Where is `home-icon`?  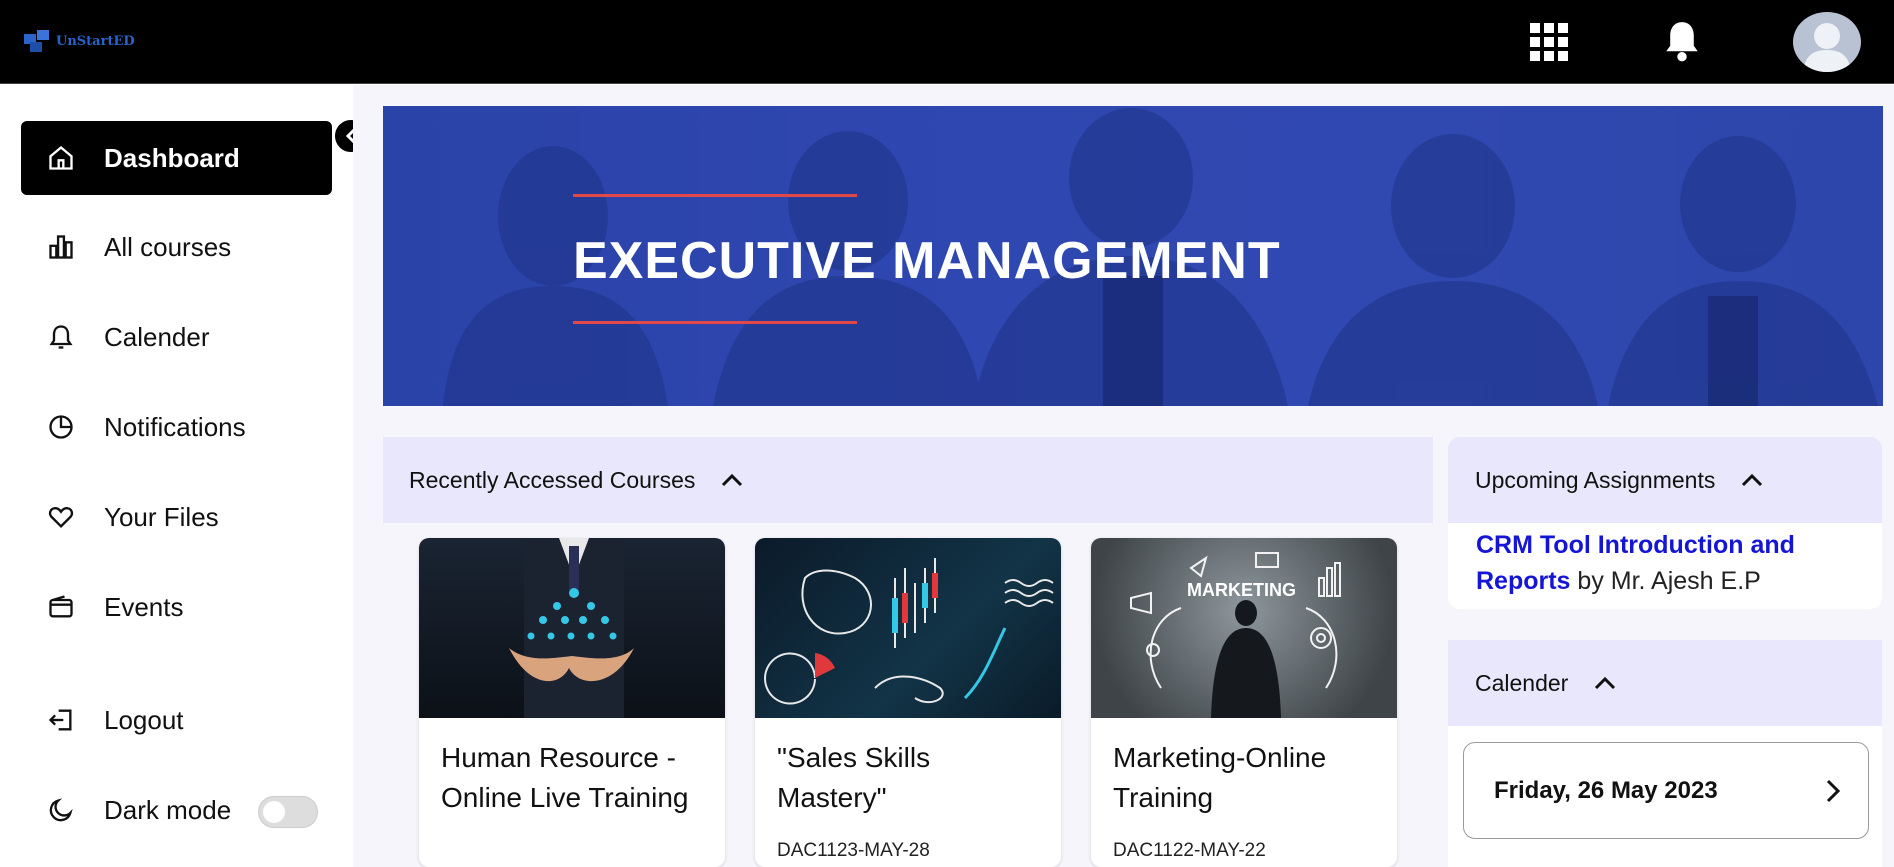
home-icon is located at coordinates (61, 157).